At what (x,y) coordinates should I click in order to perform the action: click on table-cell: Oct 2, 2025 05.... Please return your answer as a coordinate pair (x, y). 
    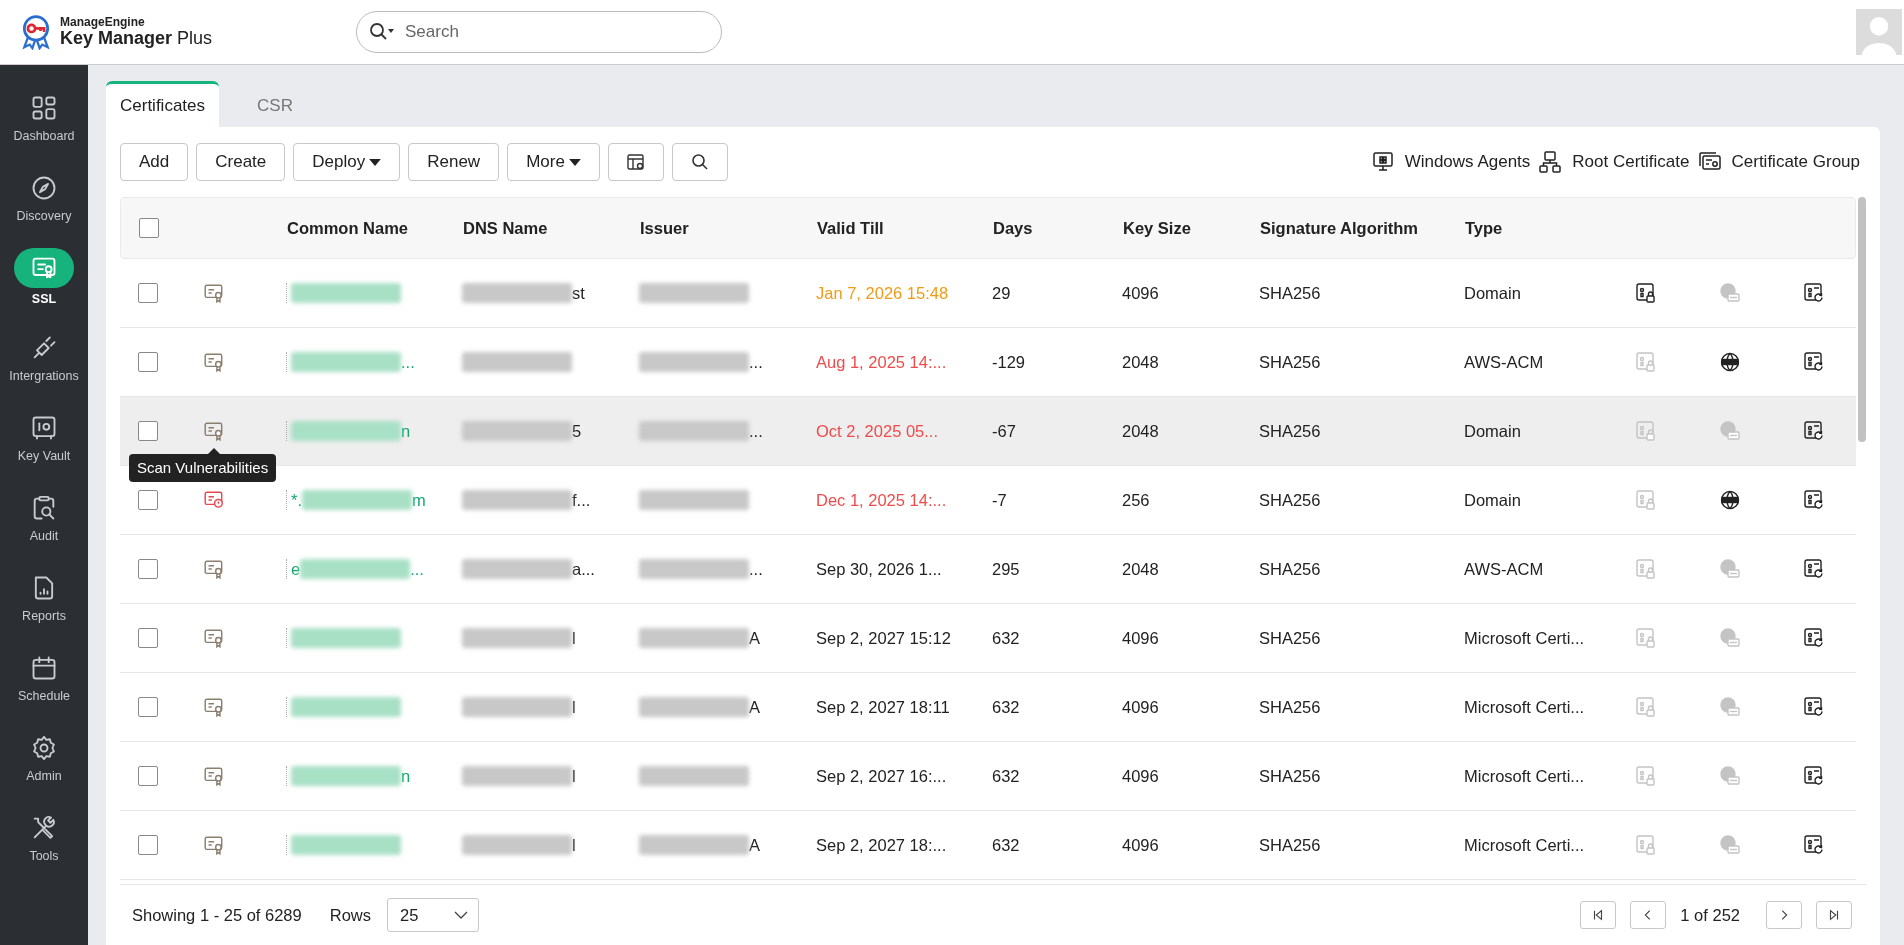
    Looking at the image, I should click on (877, 431).